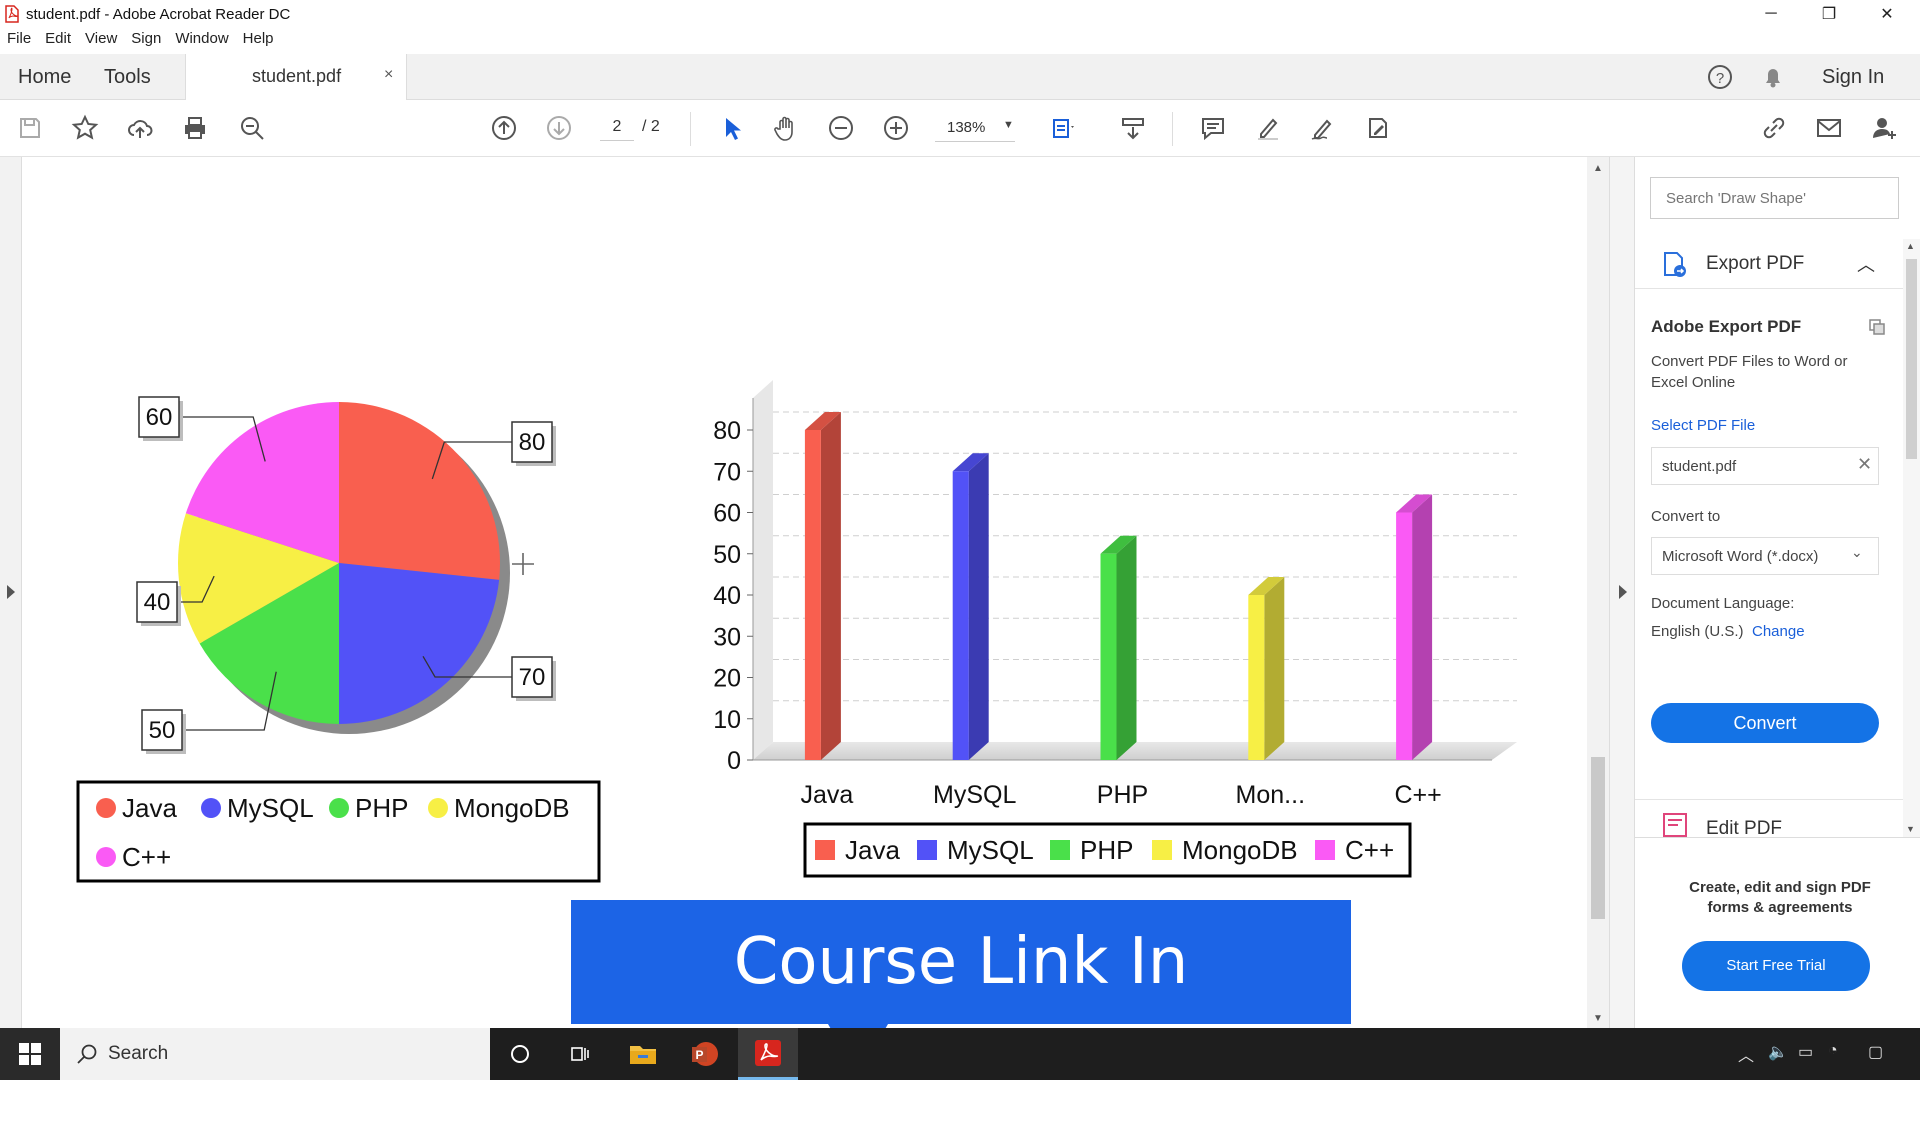 This screenshot has height=1148, width=1920. I want to click on crosshair-cursor-icon, so click(523, 564).